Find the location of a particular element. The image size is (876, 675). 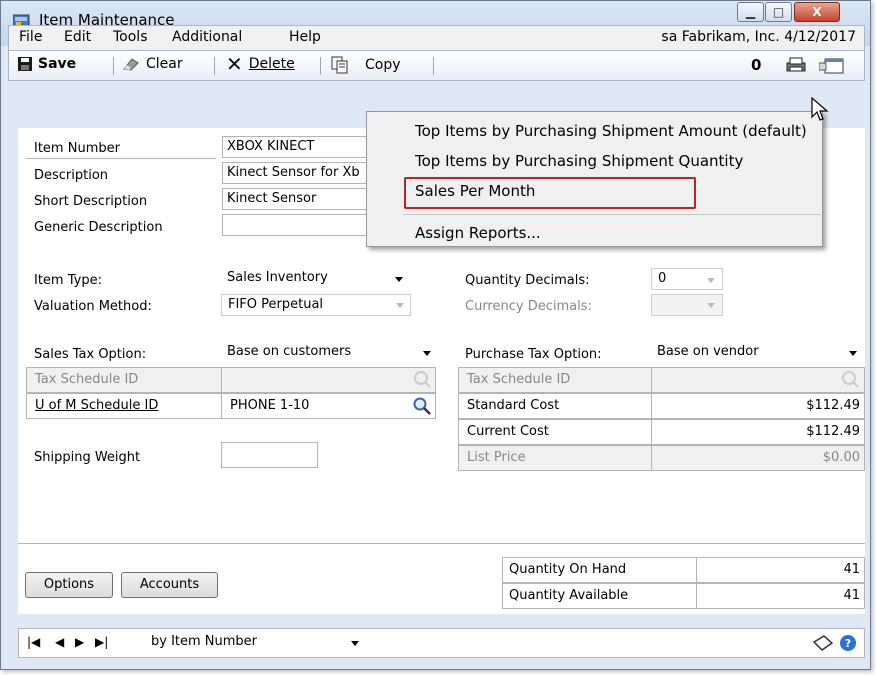

menu-separator is located at coordinates (612, 214).